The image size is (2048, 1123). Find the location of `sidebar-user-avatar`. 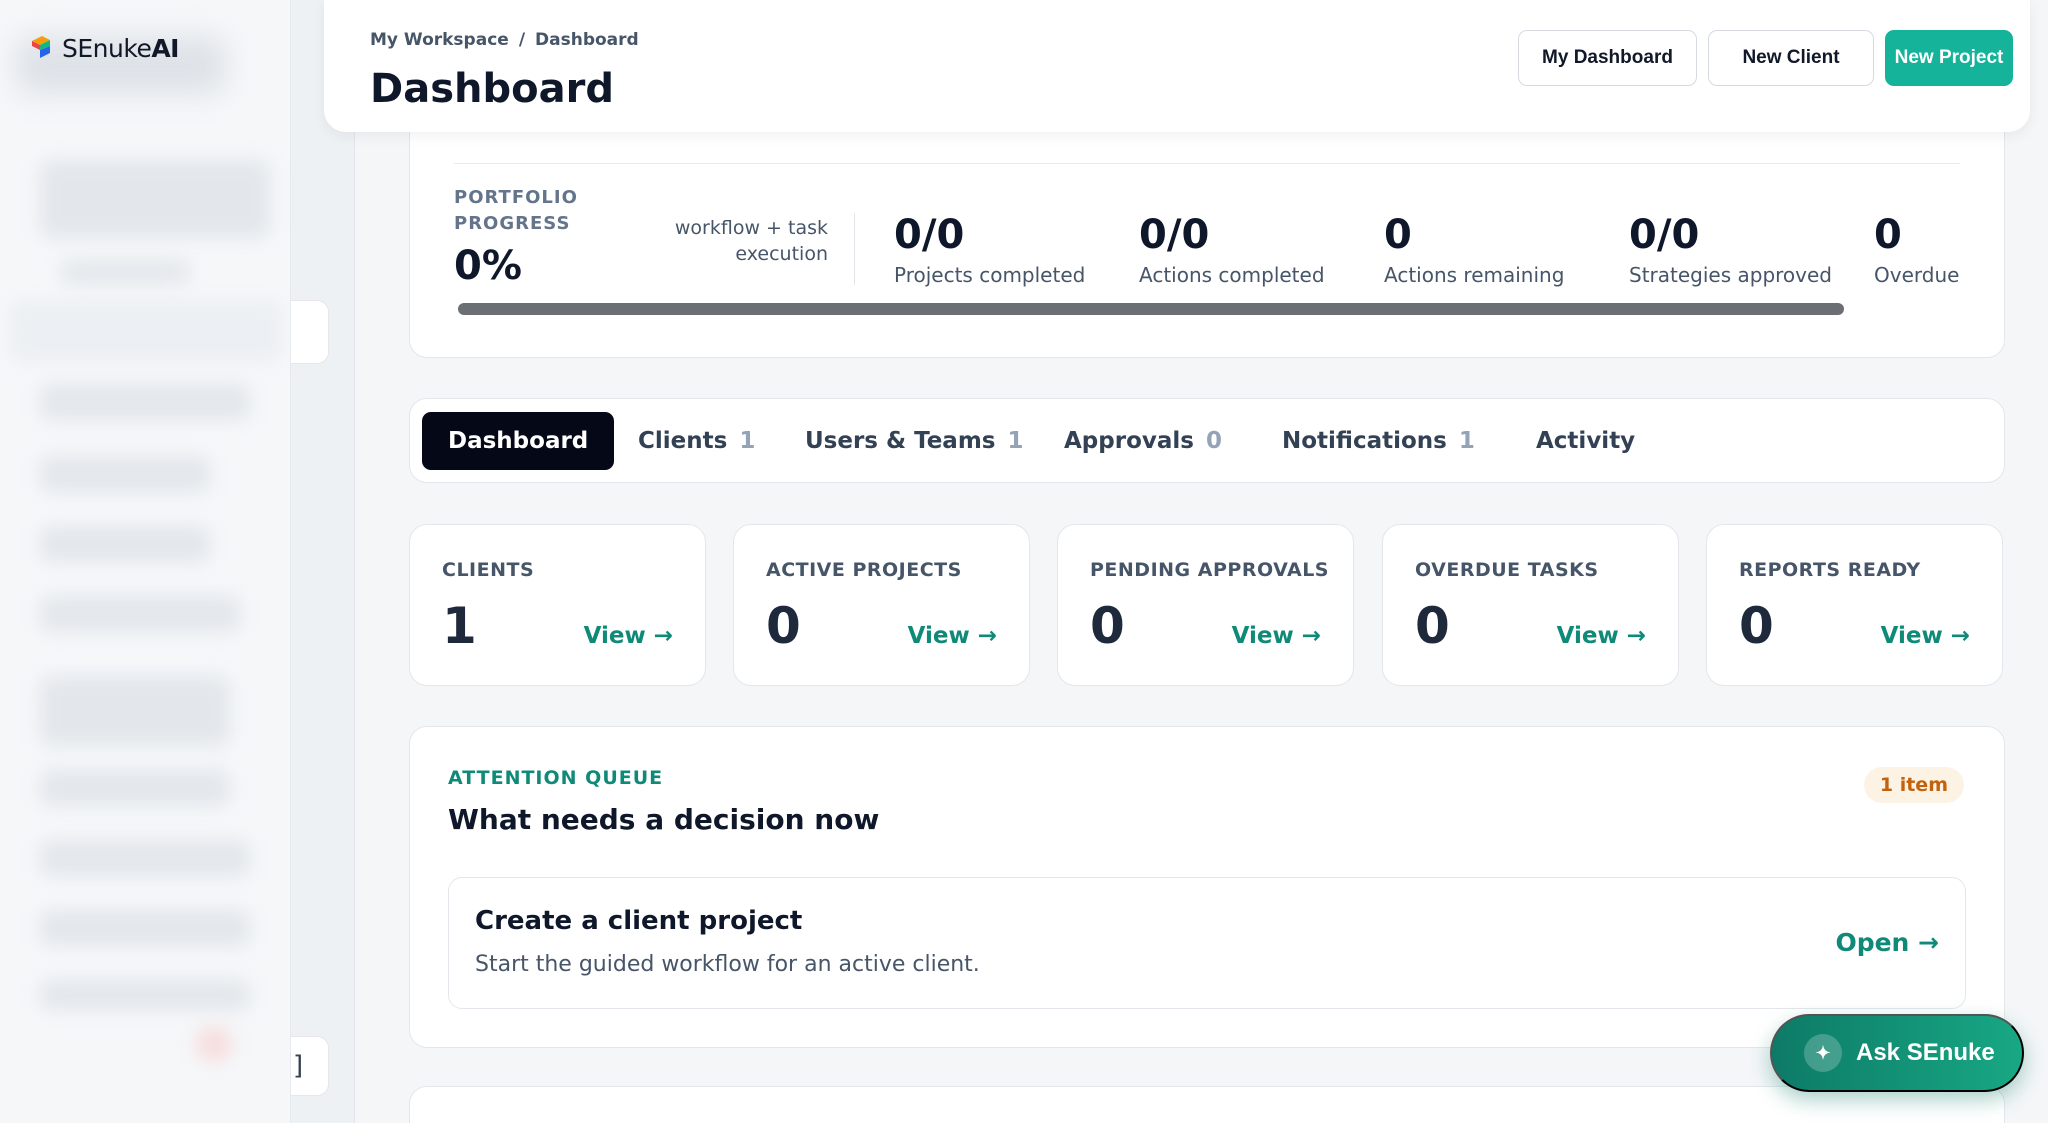

sidebar-user-avatar is located at coordinates (214, 1044).